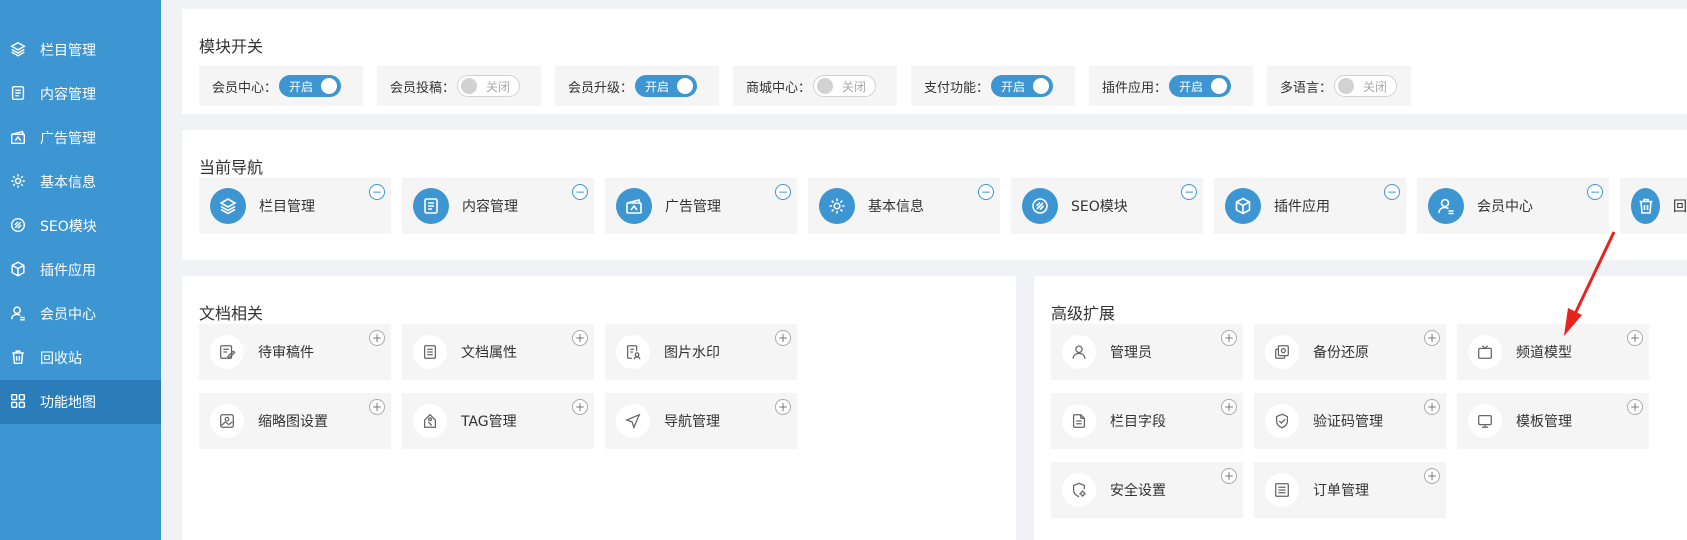 The image size is (1687, 540). What do you see at coordinates (80, 138) in the screenshot?
I see `sidebar-item-ads: 广告管理` at bounding box center [80, 138].